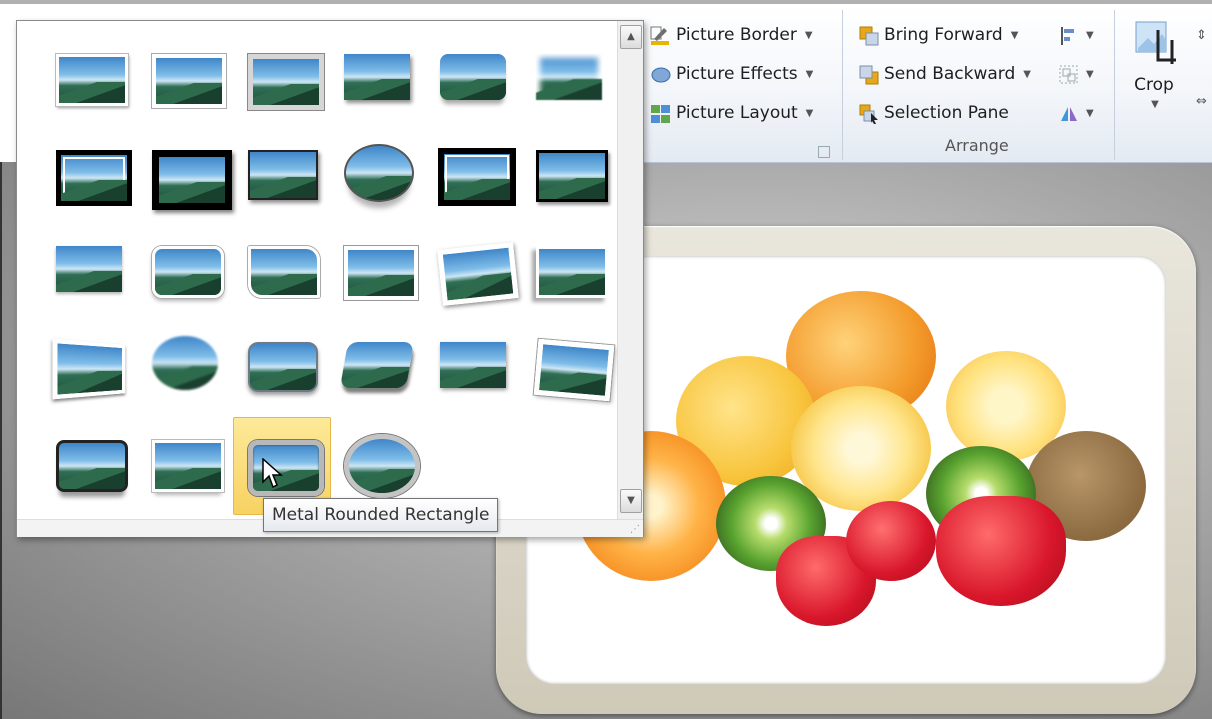 This screenshot has width=1212, height=719. I want to click on crop-button: Crop ▼, so click(1154, 65).